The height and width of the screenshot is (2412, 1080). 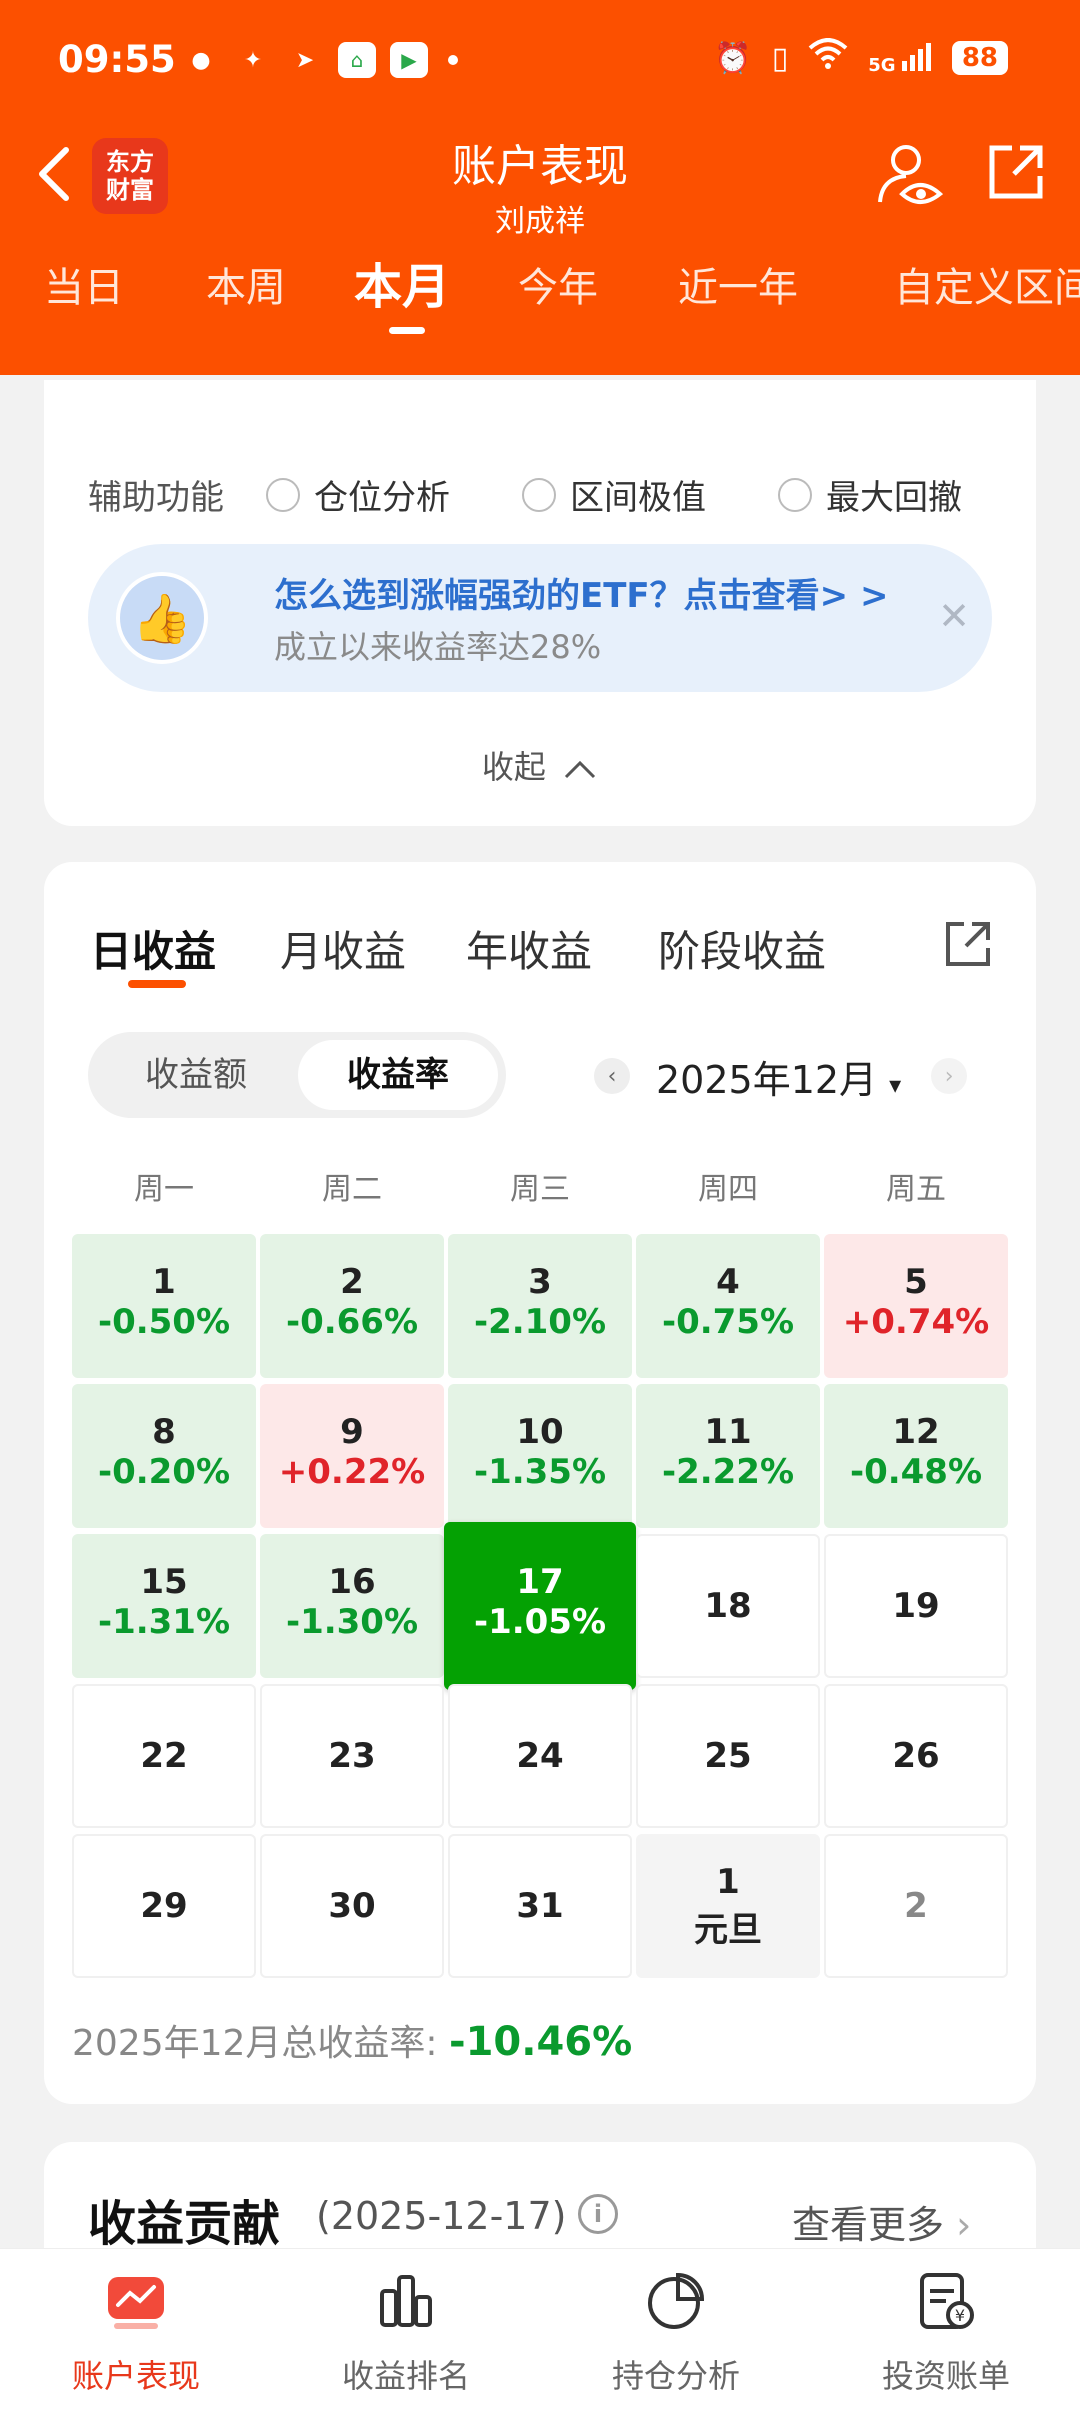 I want to click on value-type-toggle: 收益额 收益率, so click(x=297, y=1075).